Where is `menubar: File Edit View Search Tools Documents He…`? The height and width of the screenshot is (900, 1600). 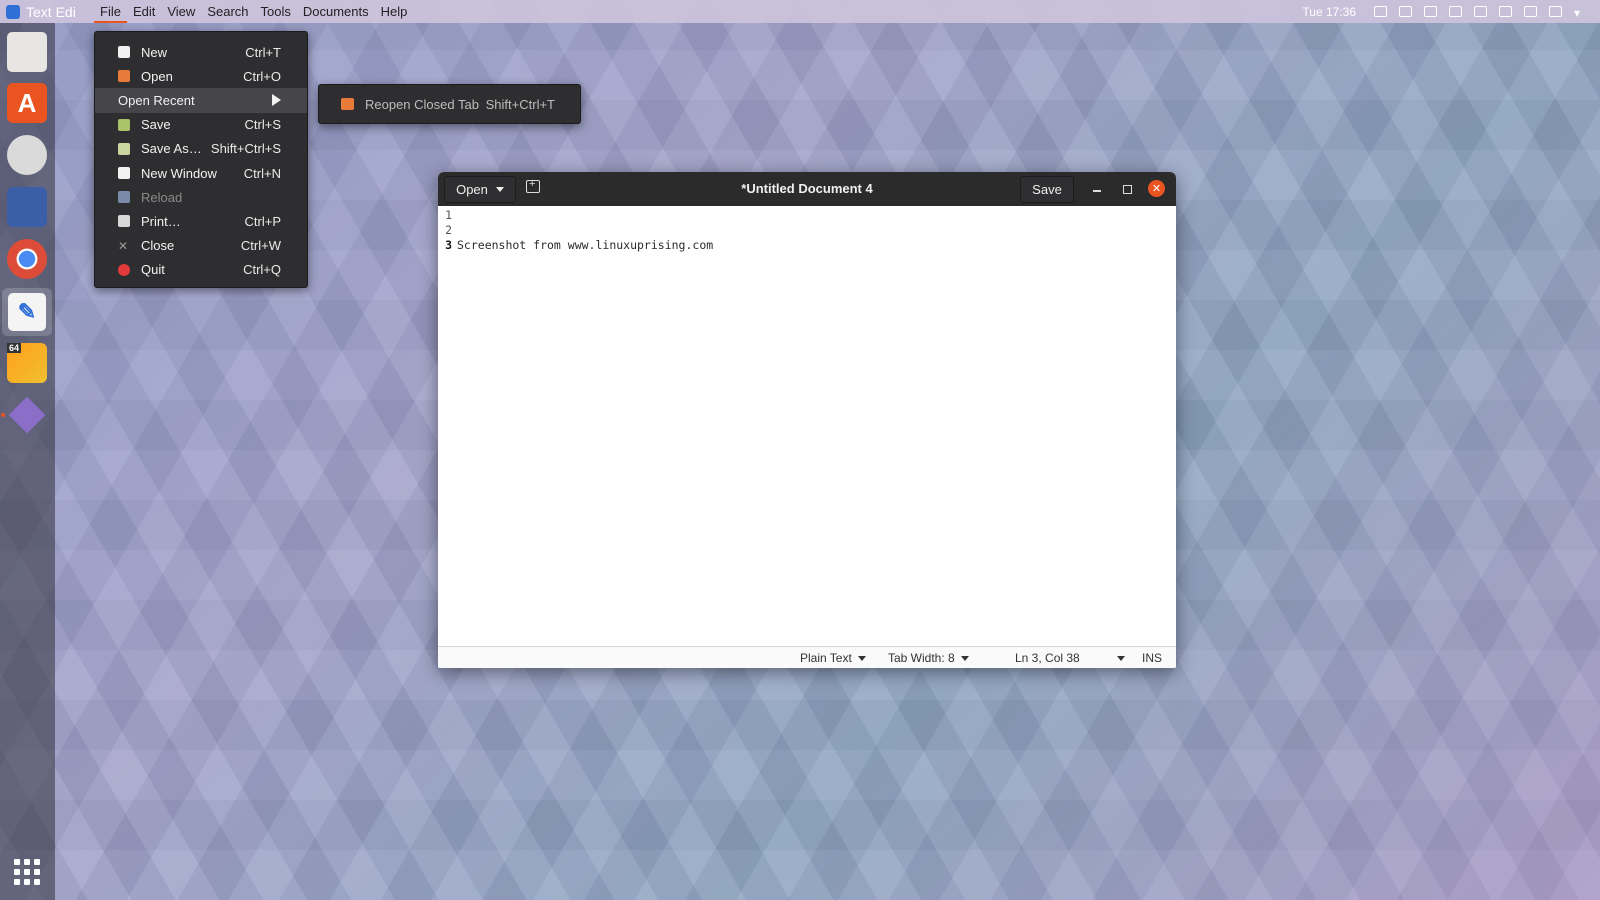
menubar: File Edit View Search Tools Documents He… is located at coordinates (253, 11).